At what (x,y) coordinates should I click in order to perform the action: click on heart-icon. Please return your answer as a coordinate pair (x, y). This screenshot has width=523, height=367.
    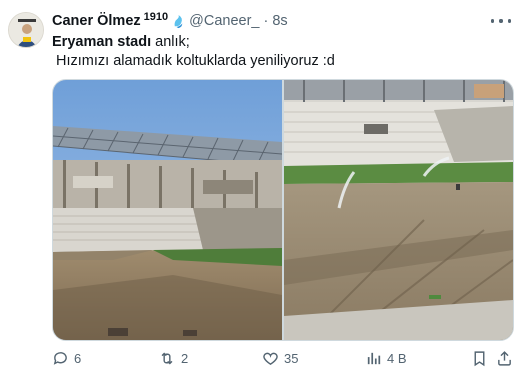
    Looking at the image, I should click on (270, 358).